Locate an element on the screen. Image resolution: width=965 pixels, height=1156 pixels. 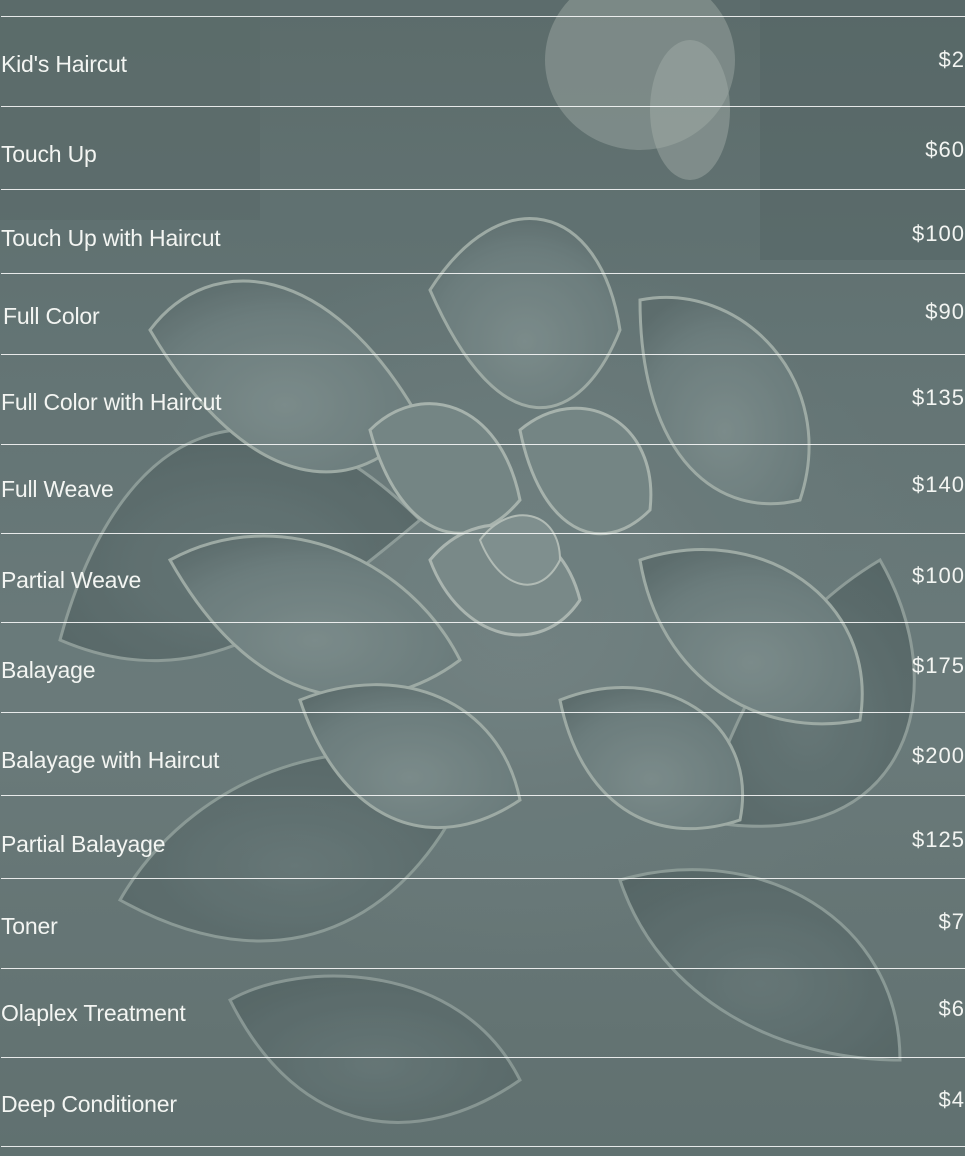
service-name: Partial Balayage is located at coordinates (83, 844).